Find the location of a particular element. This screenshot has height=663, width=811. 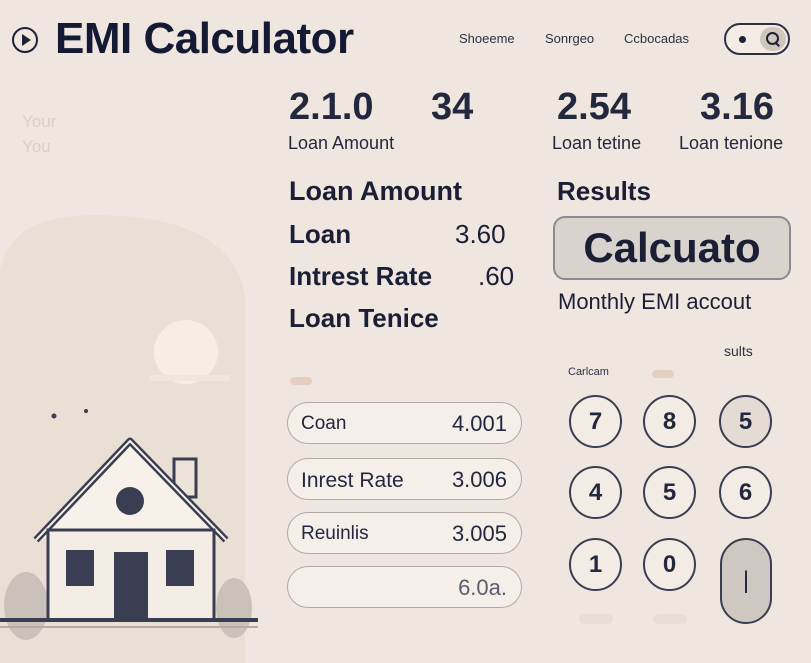

search-icon is located at coordinates (773, 39).